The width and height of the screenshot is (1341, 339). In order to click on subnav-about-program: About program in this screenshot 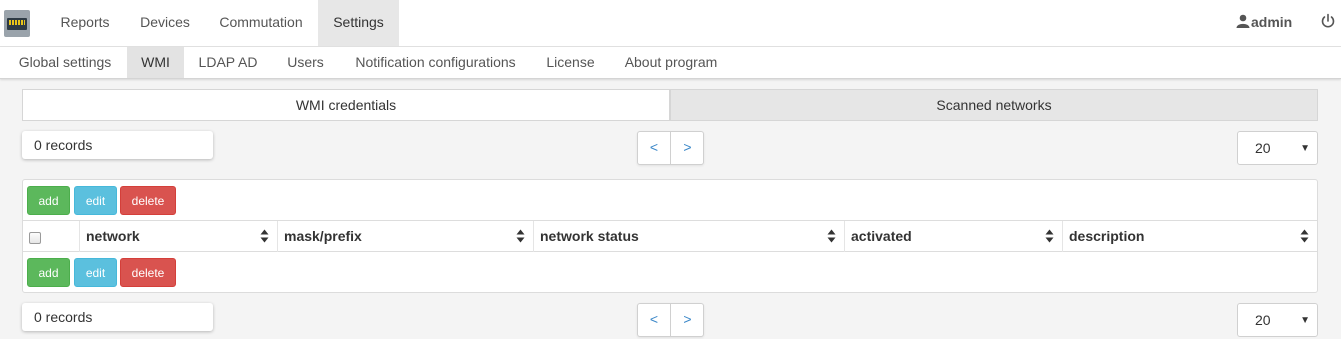, I will do `click(671, 62)`.